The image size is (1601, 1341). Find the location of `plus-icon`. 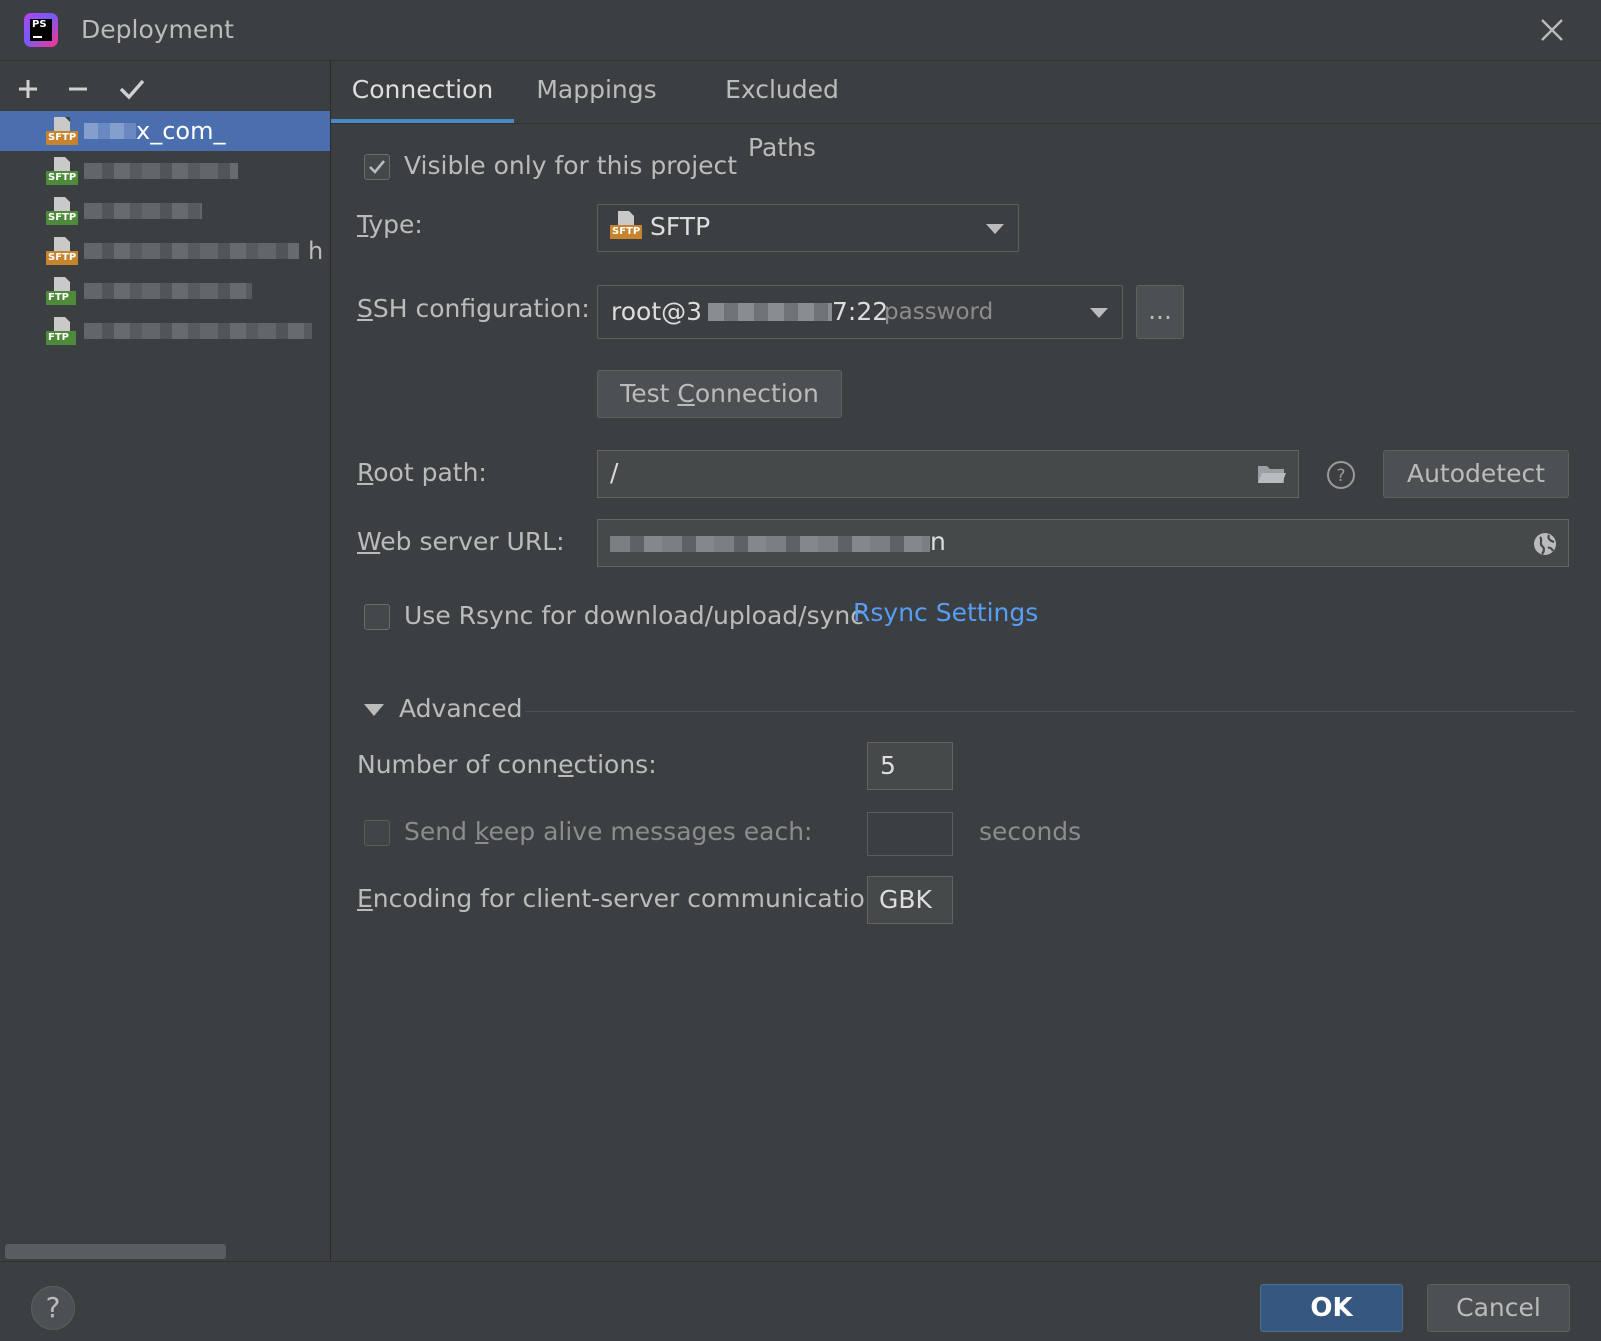

plus-icon is located at coordinates (28, 89).